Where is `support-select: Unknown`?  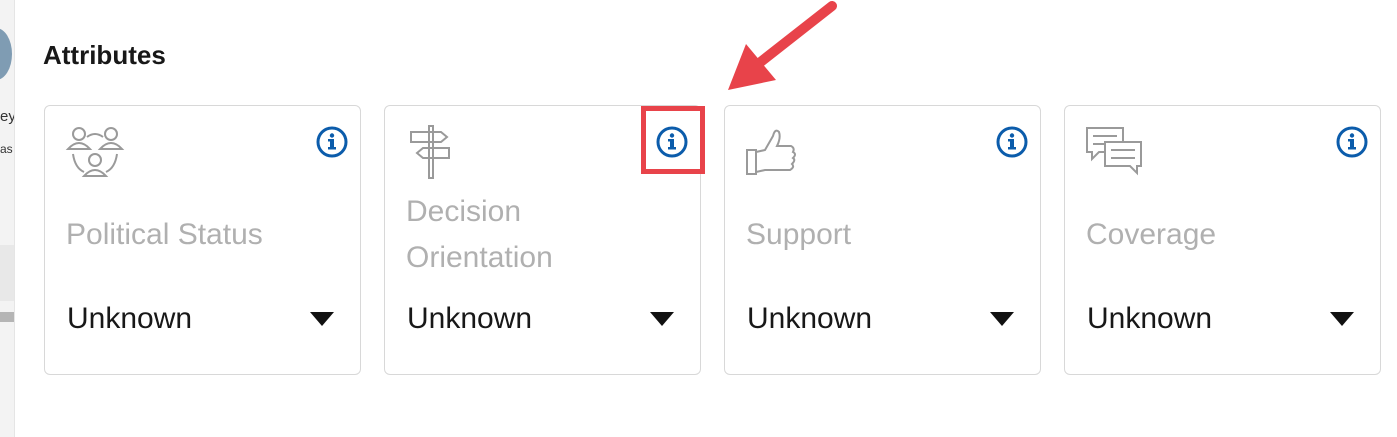
support-select: Unknown is located at coordinates (882, 321).